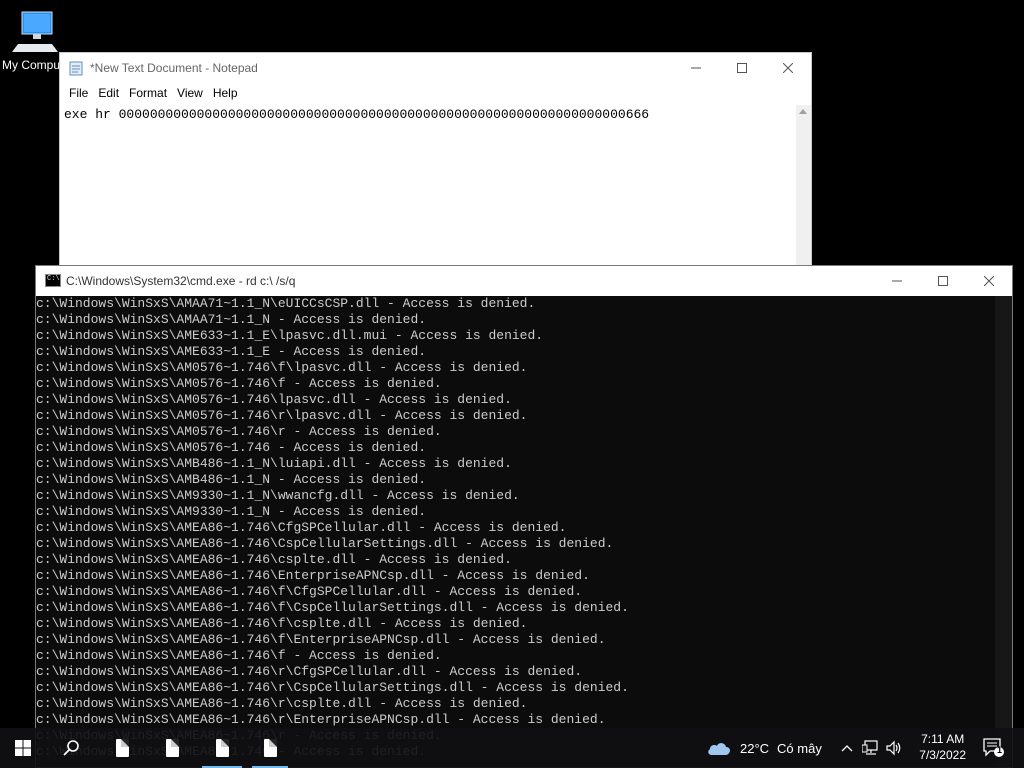 The height and width of the screenshot is (768, 1024). What do you see at coordinates (1003, 531) in the screenshot?
I see `cmd-vertical-scrollbar` at bounding box center [1003, 531].